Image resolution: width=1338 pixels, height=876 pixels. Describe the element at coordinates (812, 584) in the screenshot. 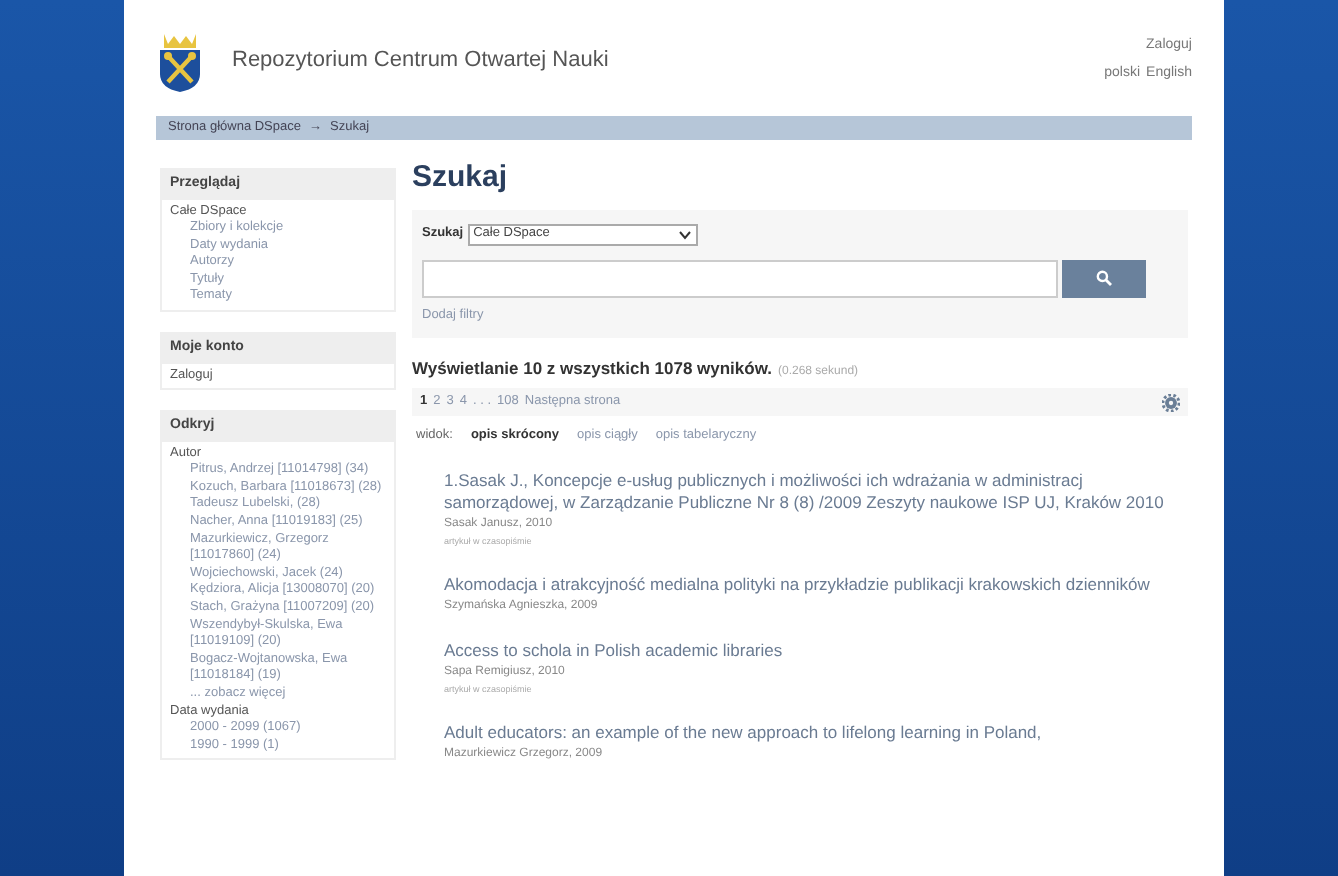

I see `result-title-link: Akomodacja i atrakcyjność medialna polityki na przykładzie publikacji krakowskich dzienników` at that location.